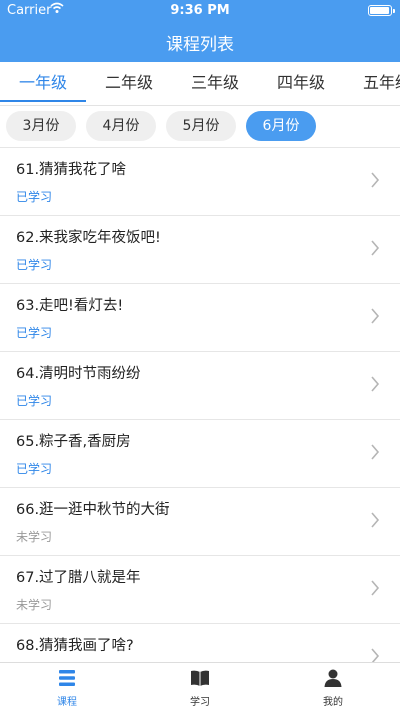 This screenshot has width=400, height=710. What do you see at coordinates (333, 678) in the screenshot?
I see `person-icon` at bounding box center [333, 678].